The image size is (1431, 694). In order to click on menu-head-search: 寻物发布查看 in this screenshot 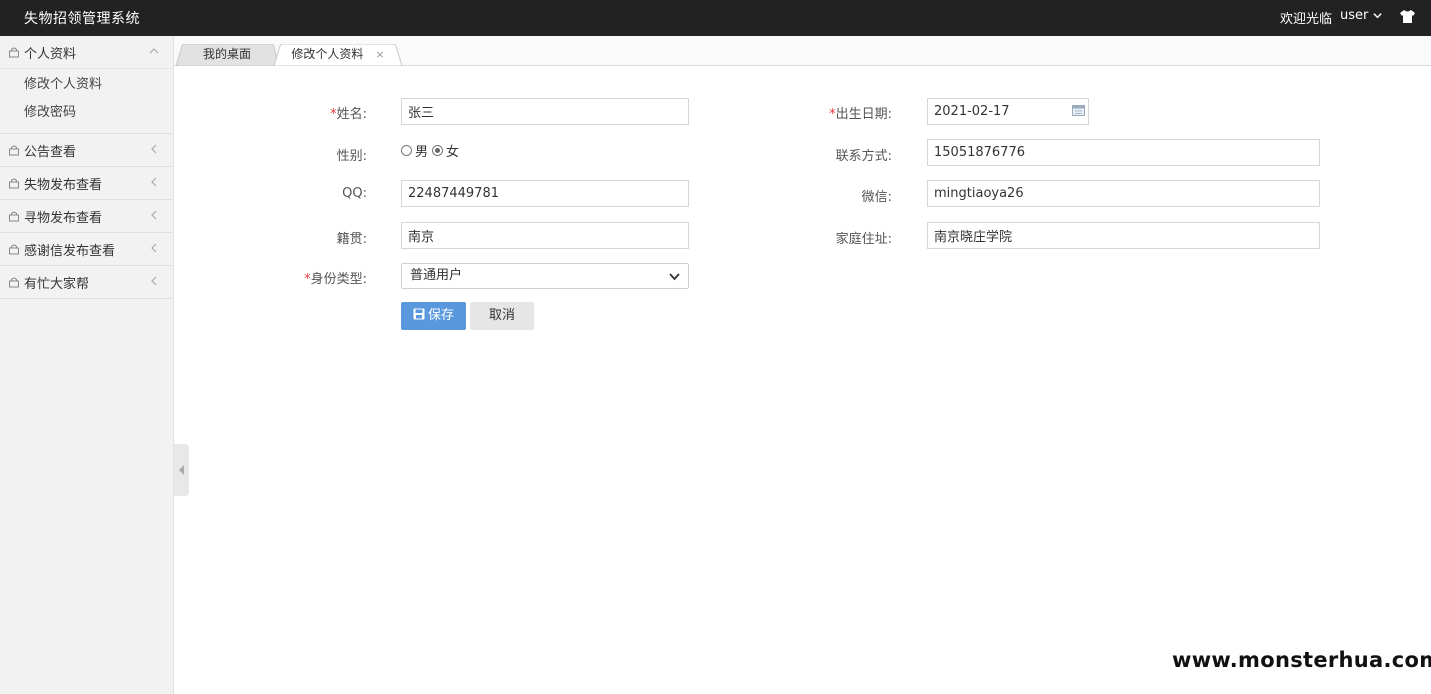, I will do `click(86, 216)`.